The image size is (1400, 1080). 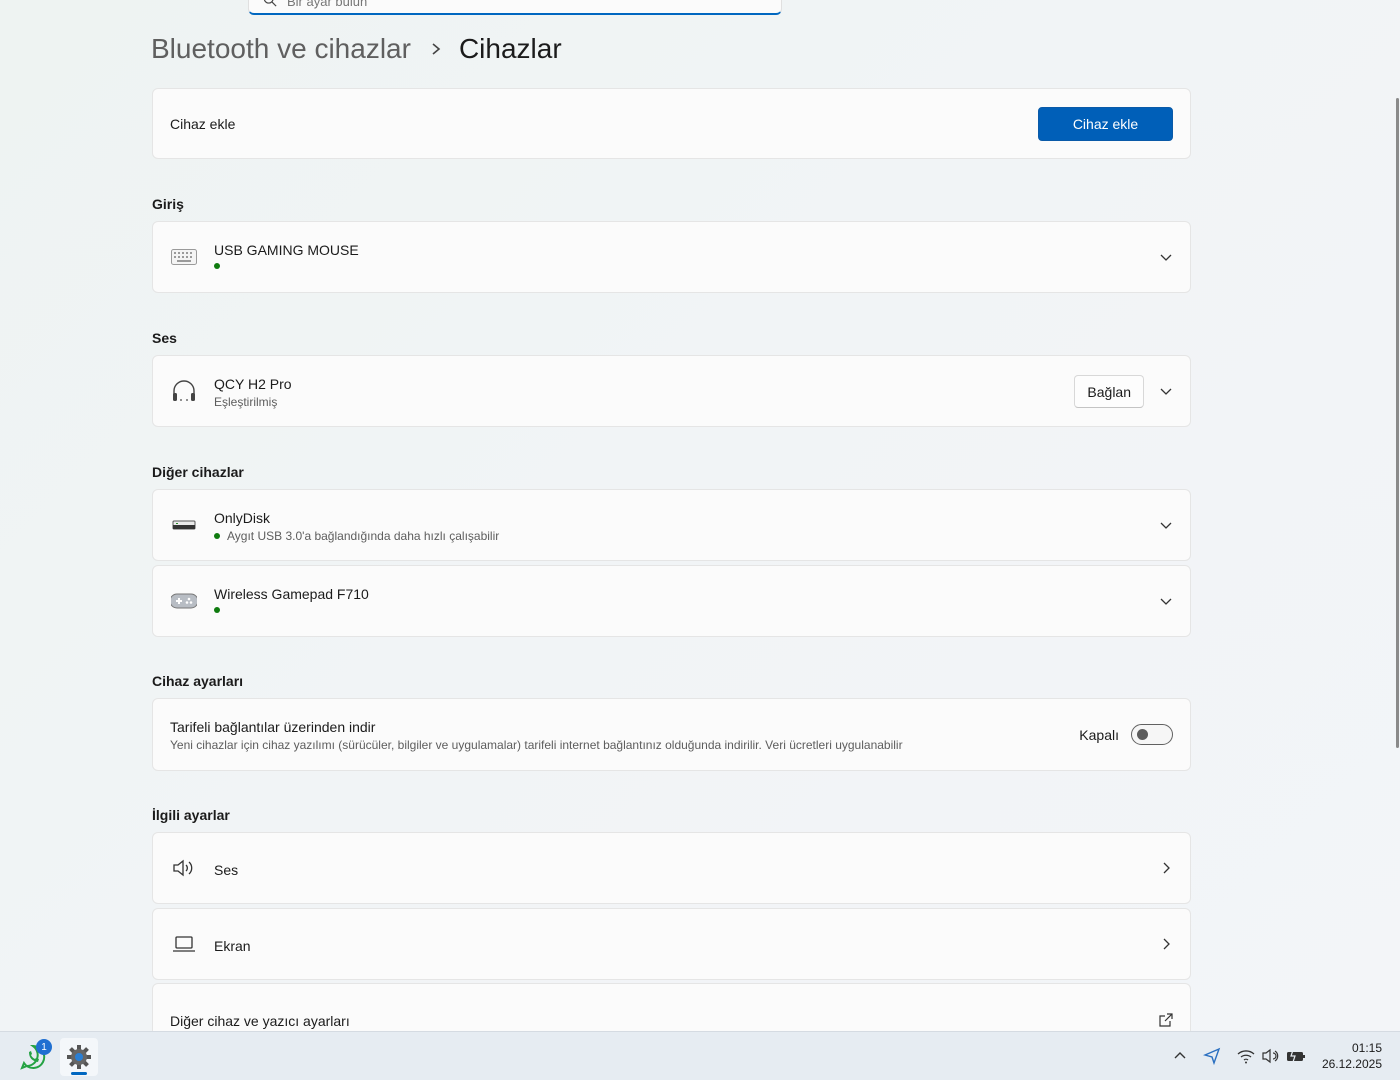 I want to click on laptop-icon, so click(x=184, y=944).